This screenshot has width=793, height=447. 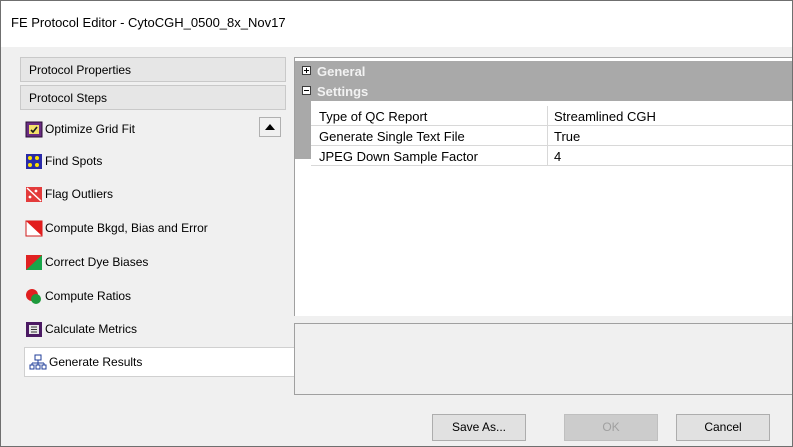 What do you see at coordinates (306, 90) in the screenshot?
I see `collapse-icon` at bounding box center [306, 90].